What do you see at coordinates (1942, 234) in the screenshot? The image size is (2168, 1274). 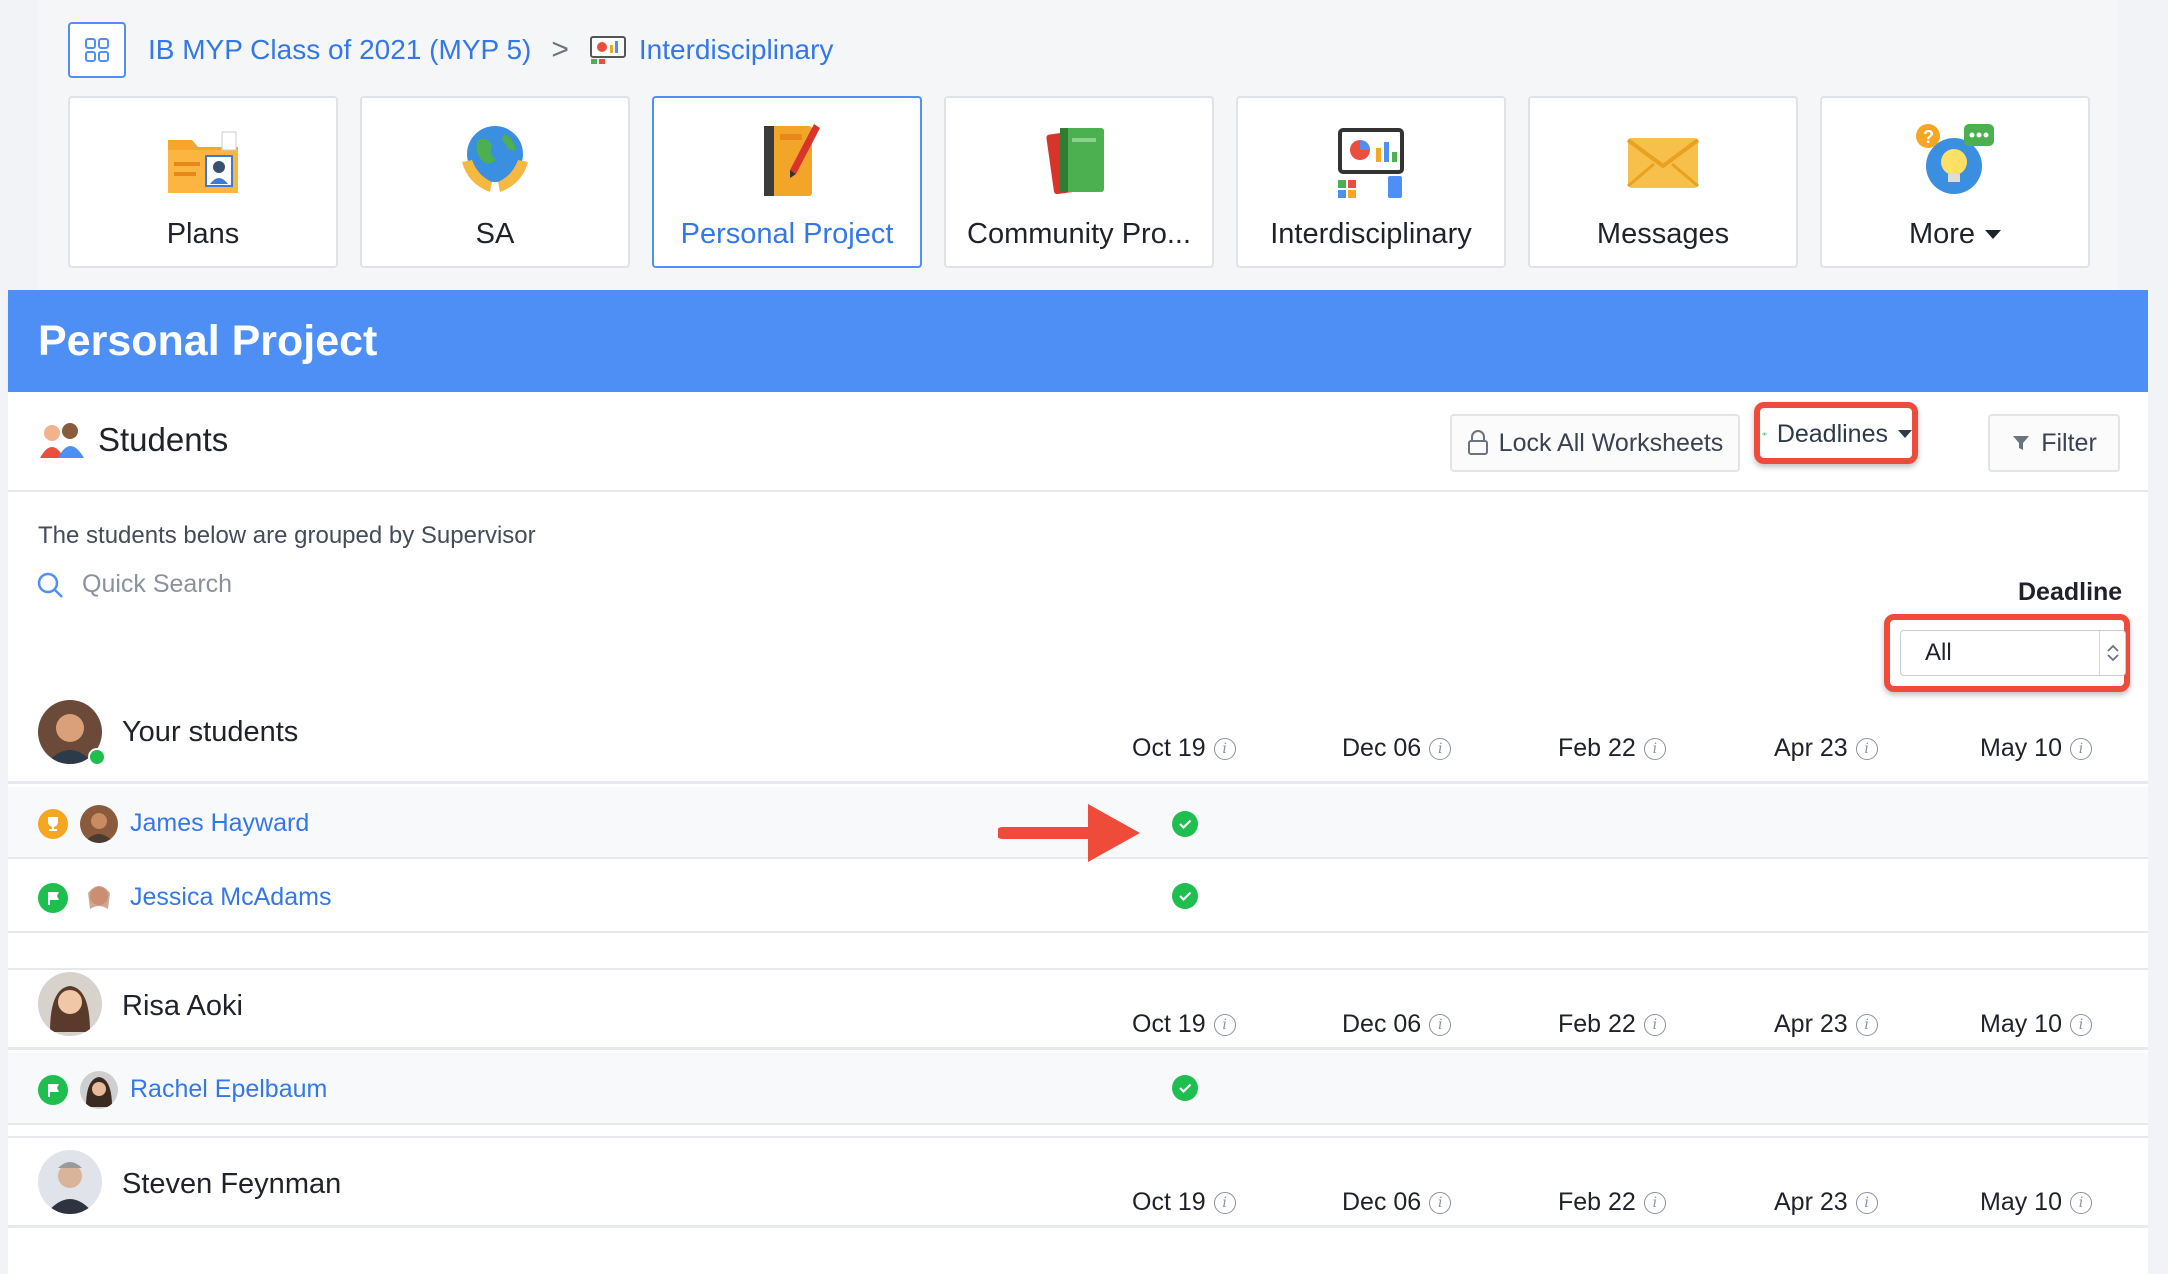 I see `more-label: More` at bounding box center [1942, 234].